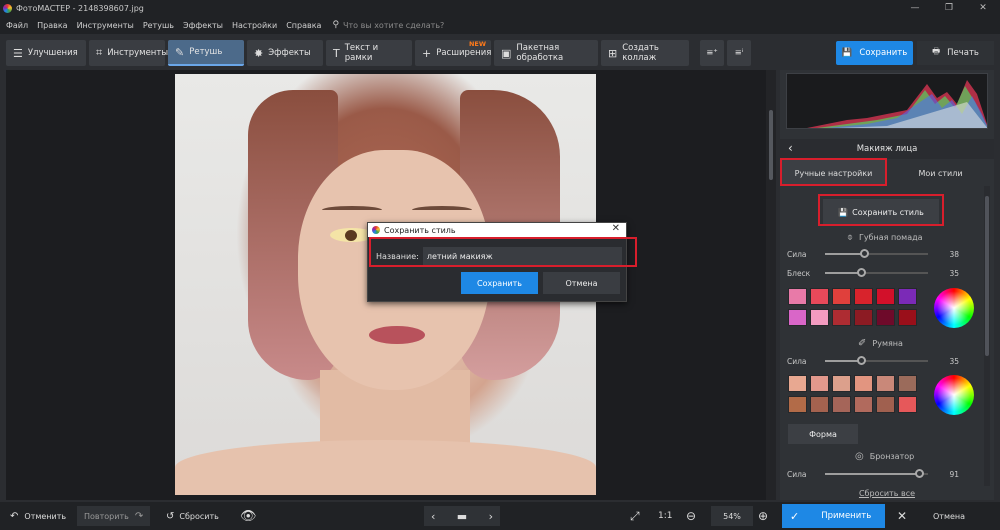 The width and height of the screenshot is (1000, 530). I want to click on menu-settings: Настройки, so click(254, 25).